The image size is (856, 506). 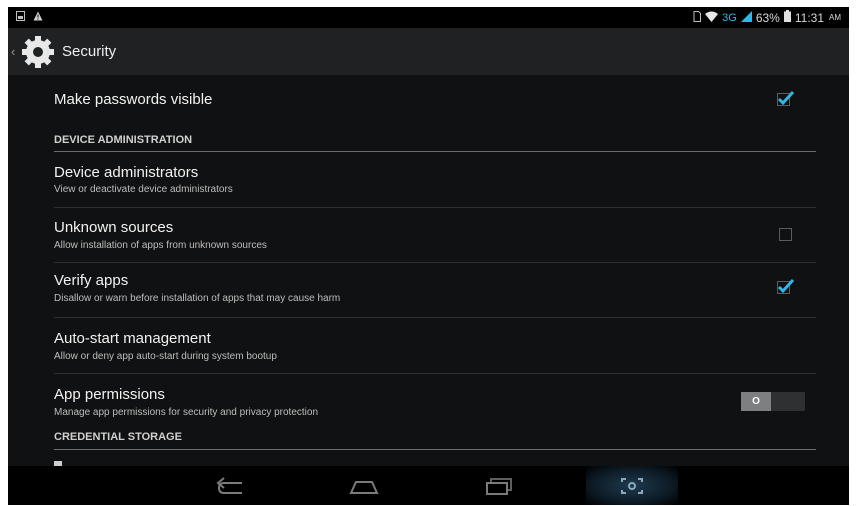 What do you see at coordinates (428, 51) in the screenshot?
I see `action-bar: ‹ Security` at bounding box center [428, 51].